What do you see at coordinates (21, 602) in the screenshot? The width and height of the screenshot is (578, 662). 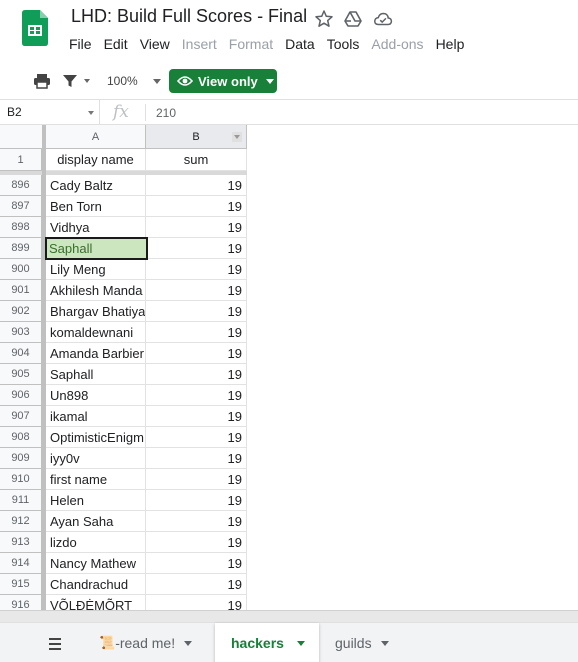 I see `row-header: 916` at bounding box center [21, 602].